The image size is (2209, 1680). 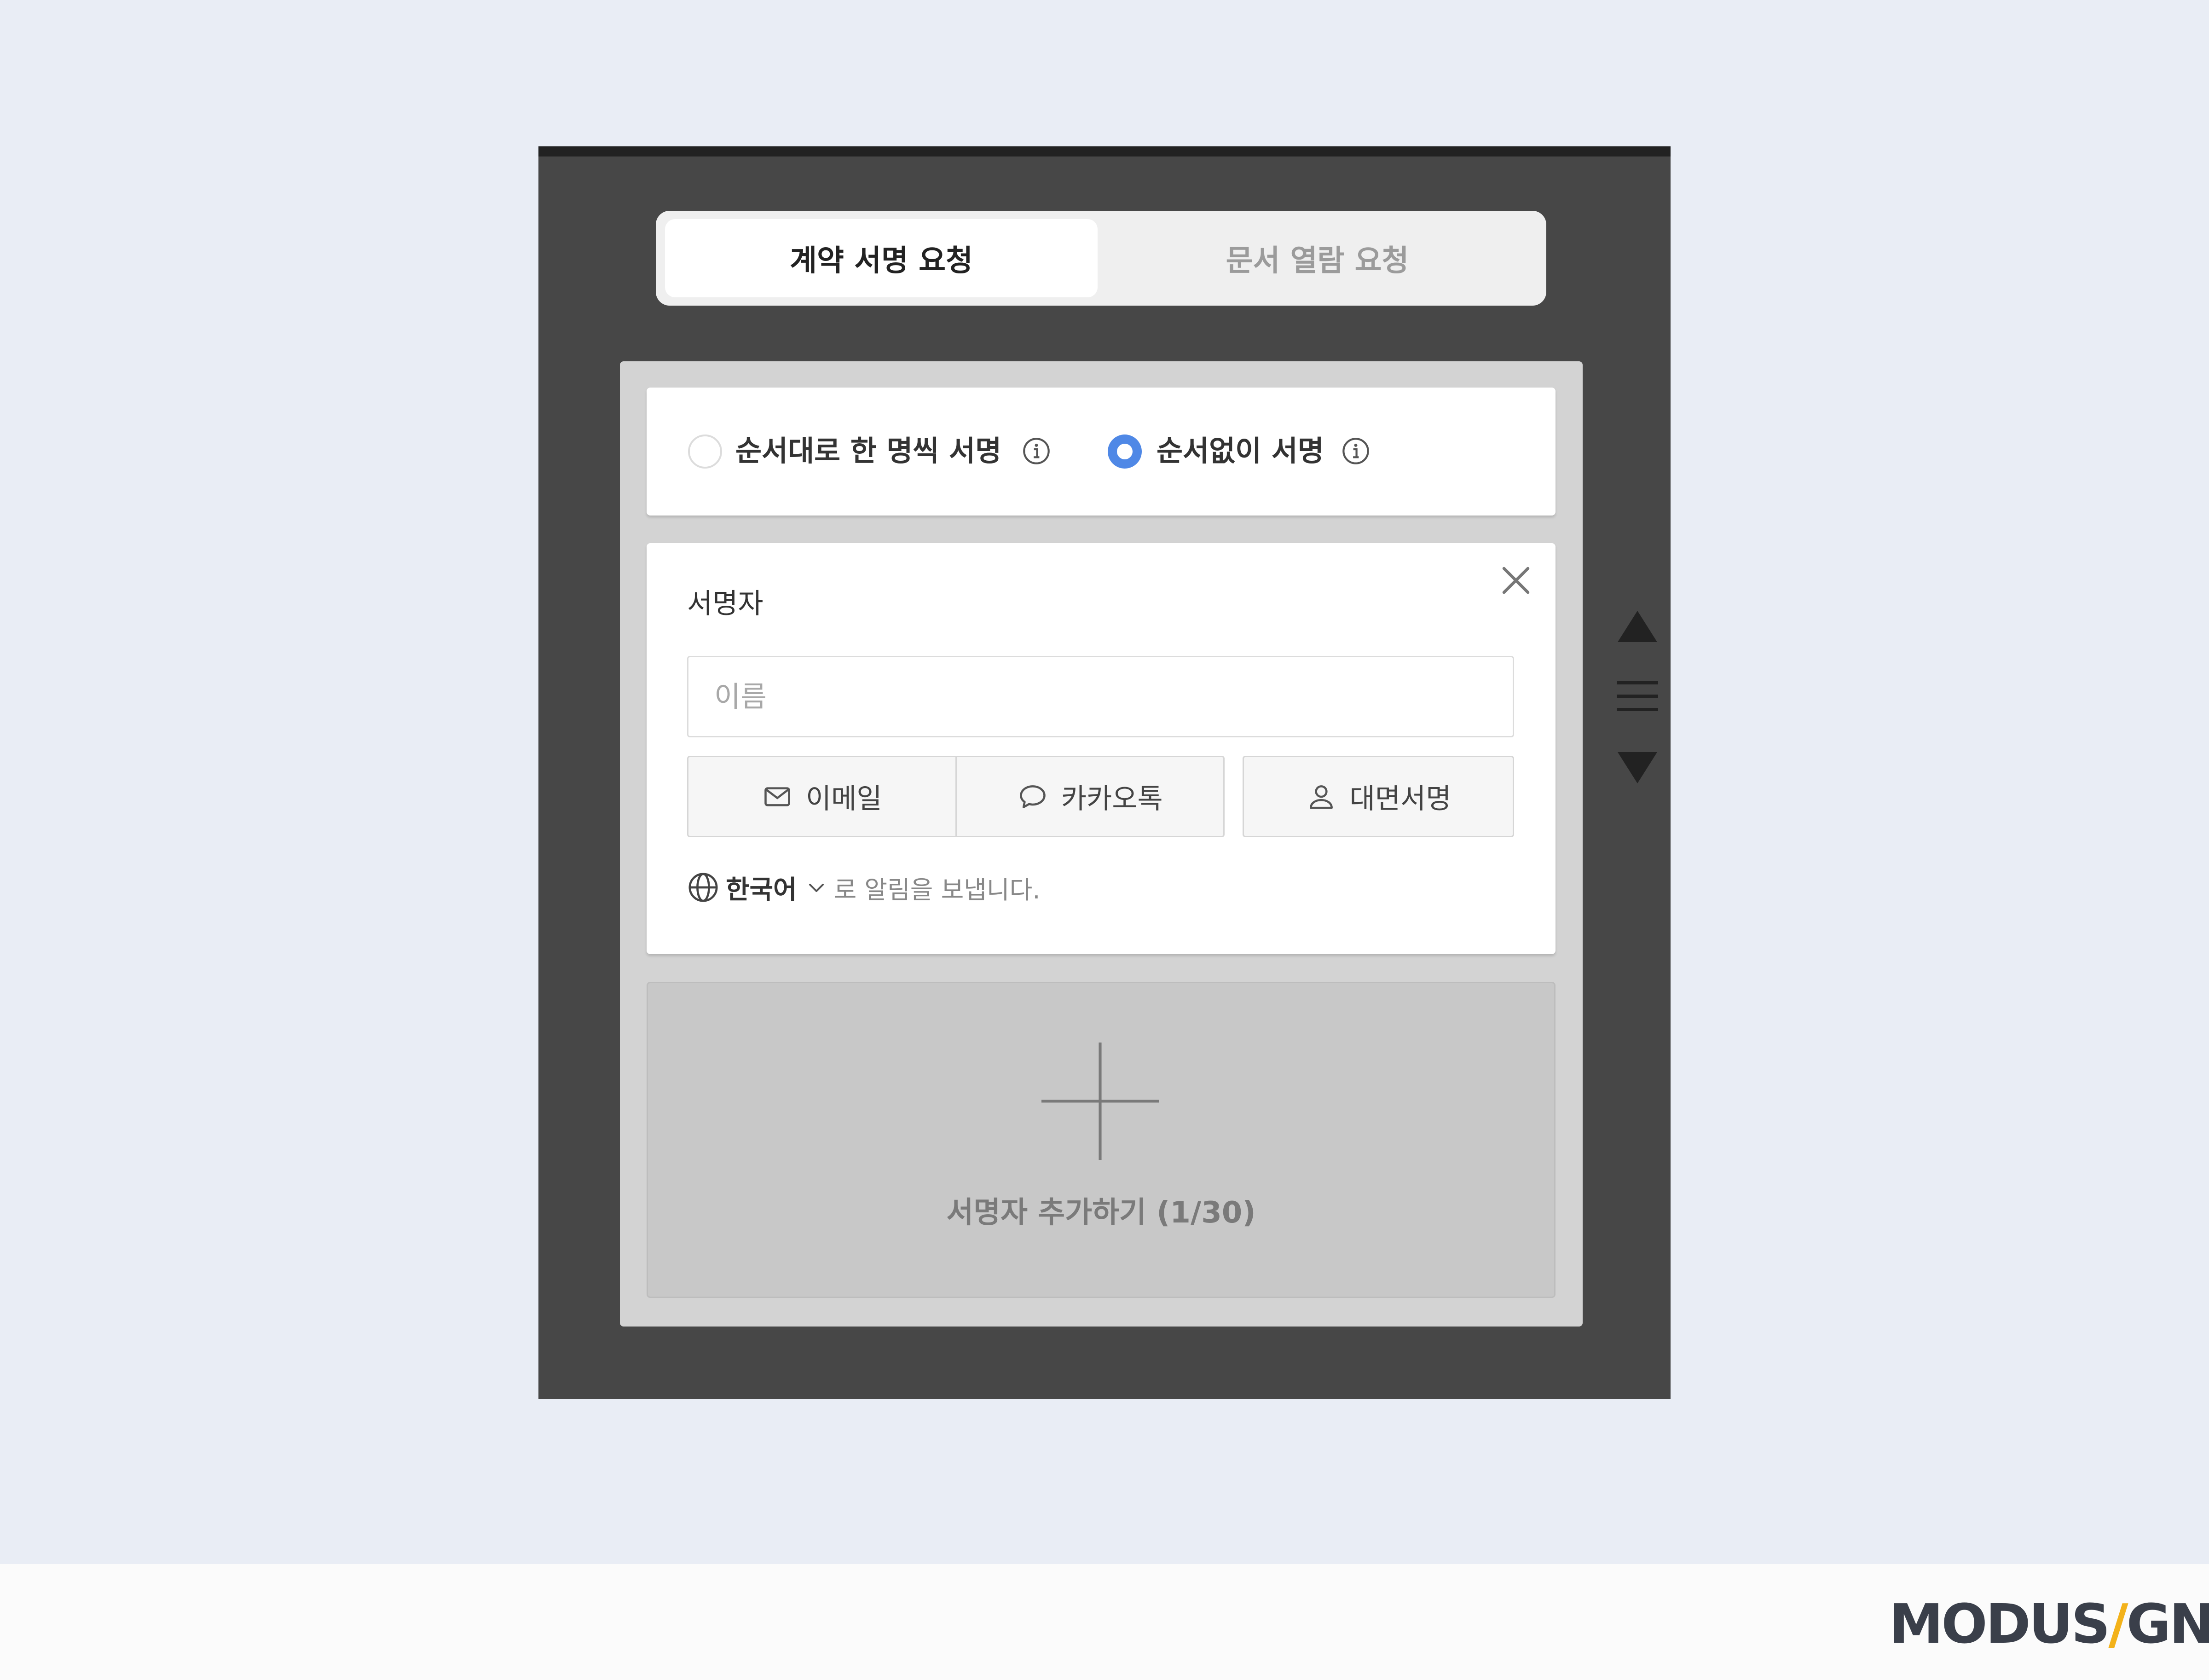 I want to click on footer, so click(x=1104, y=1622).